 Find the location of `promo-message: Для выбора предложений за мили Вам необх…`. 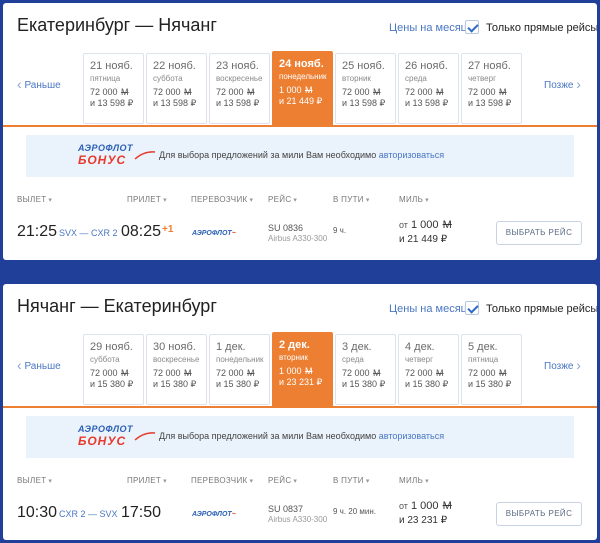

promo-message: Для выбора предложений за мили Вам необх… is located at coordinates (301, 436).